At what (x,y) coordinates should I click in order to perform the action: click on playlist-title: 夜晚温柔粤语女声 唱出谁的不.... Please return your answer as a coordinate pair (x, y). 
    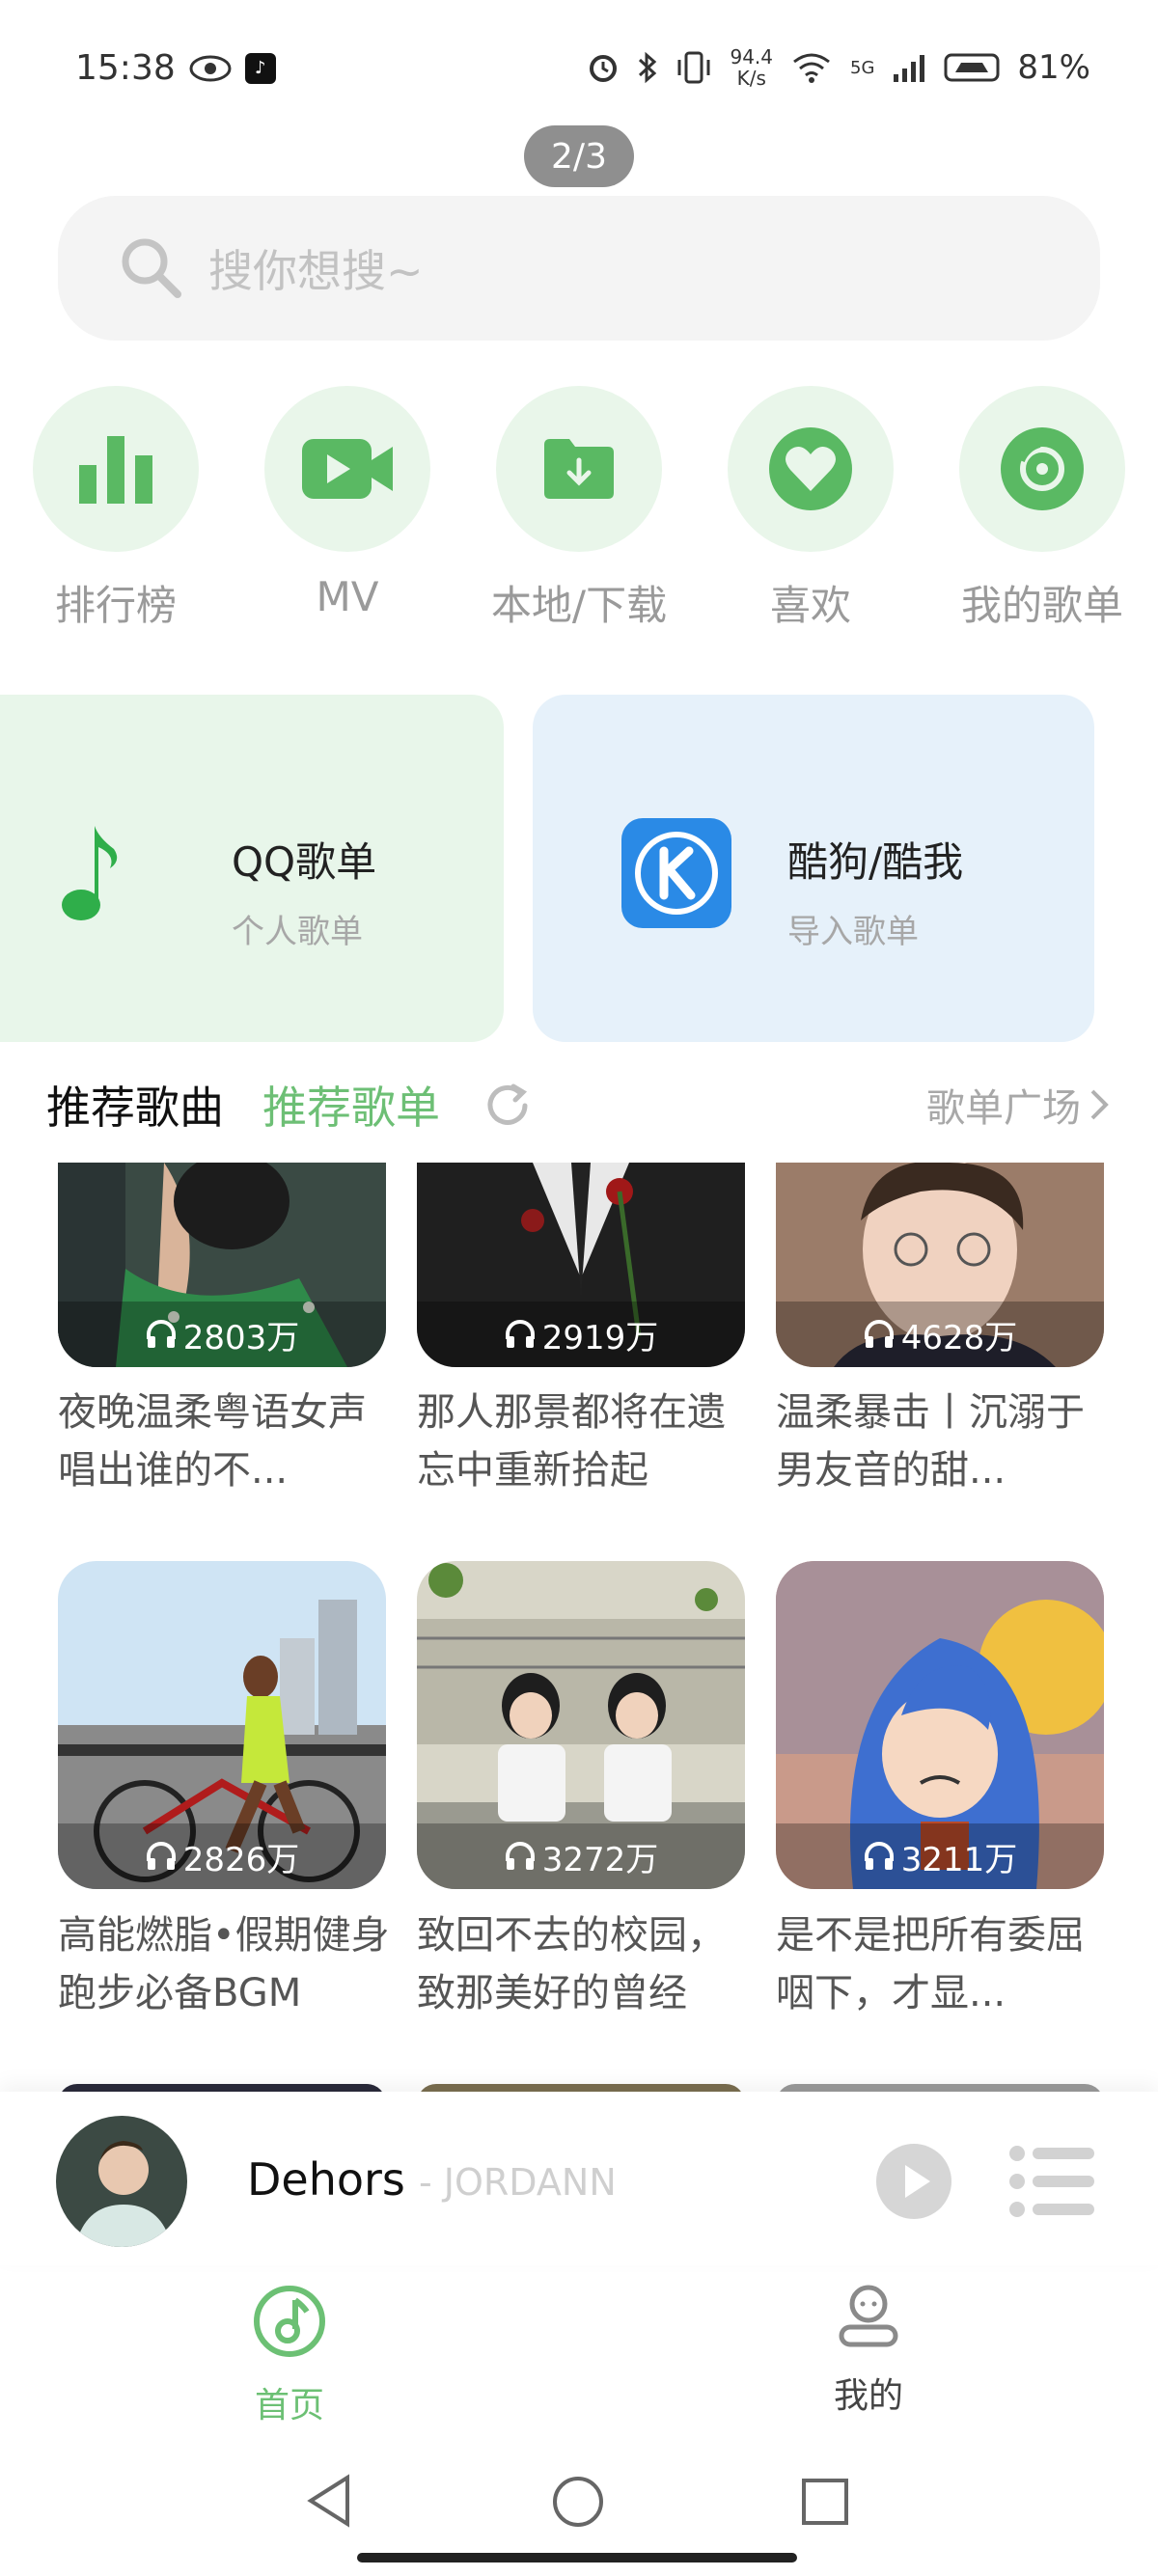
    Looking at the image, I should click on (224, 1441).